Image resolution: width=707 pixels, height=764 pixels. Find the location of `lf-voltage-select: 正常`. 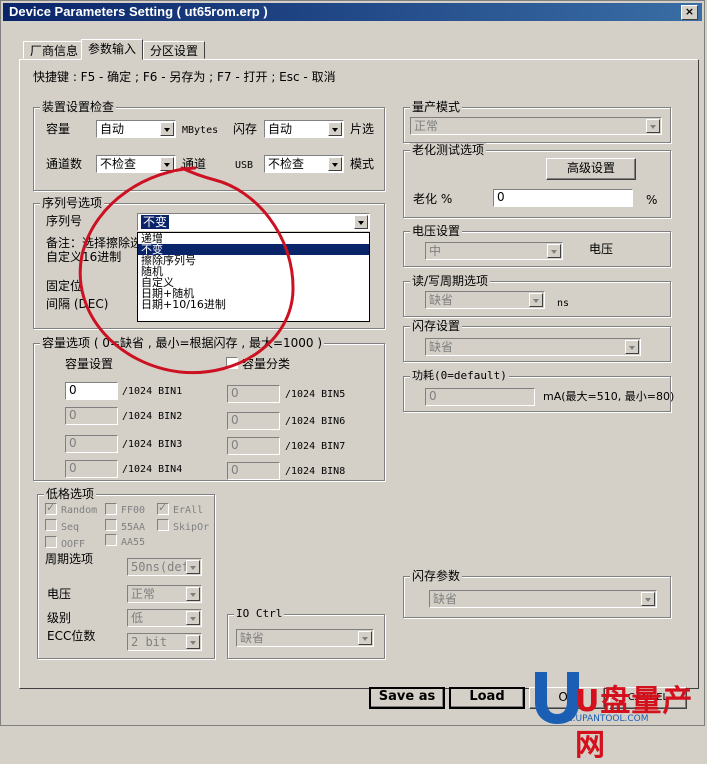

lf-voltage-select: 正常 is located at coordinates (164, 594).